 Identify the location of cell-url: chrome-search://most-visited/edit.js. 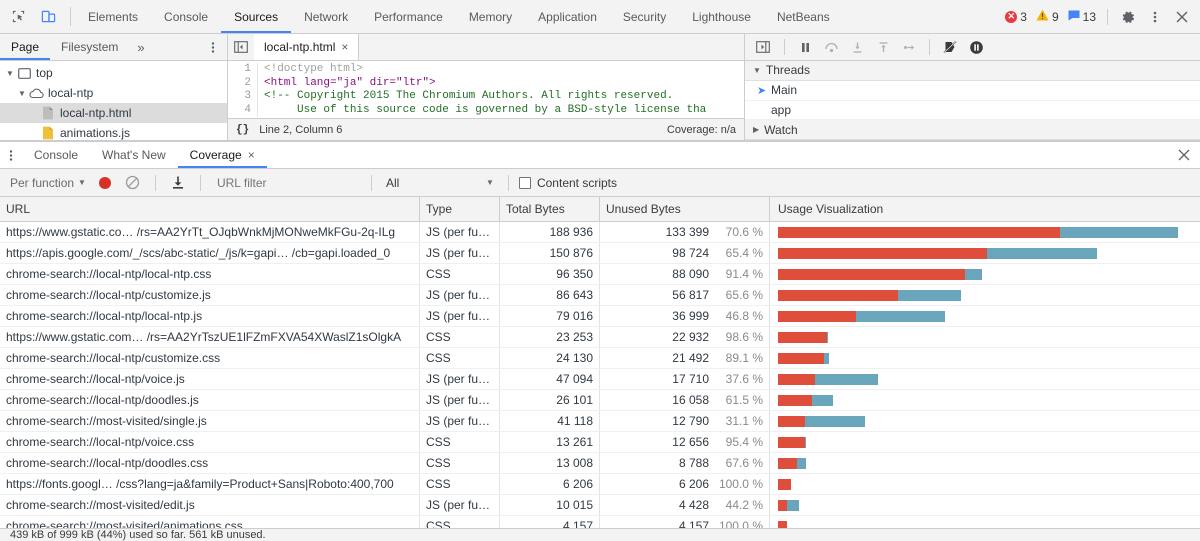
(210, 505).